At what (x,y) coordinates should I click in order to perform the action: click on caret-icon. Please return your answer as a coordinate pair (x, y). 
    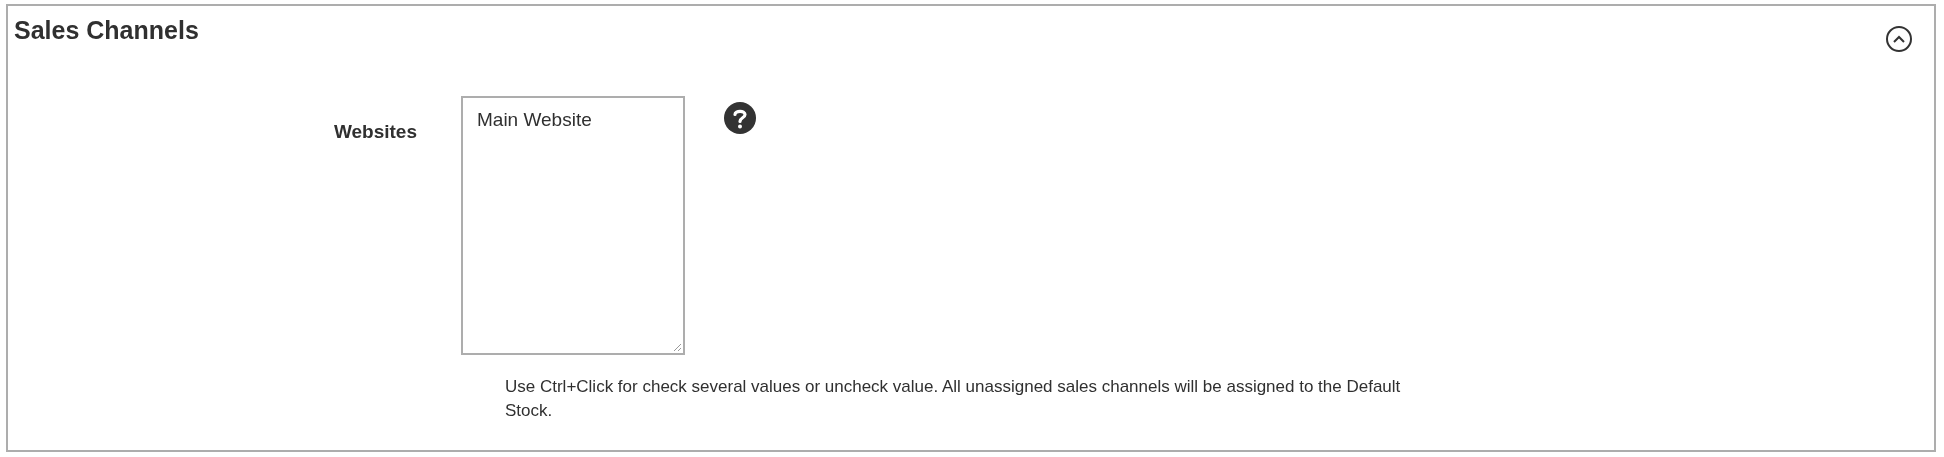
    Looking at the image, I should click on (1899, 39).